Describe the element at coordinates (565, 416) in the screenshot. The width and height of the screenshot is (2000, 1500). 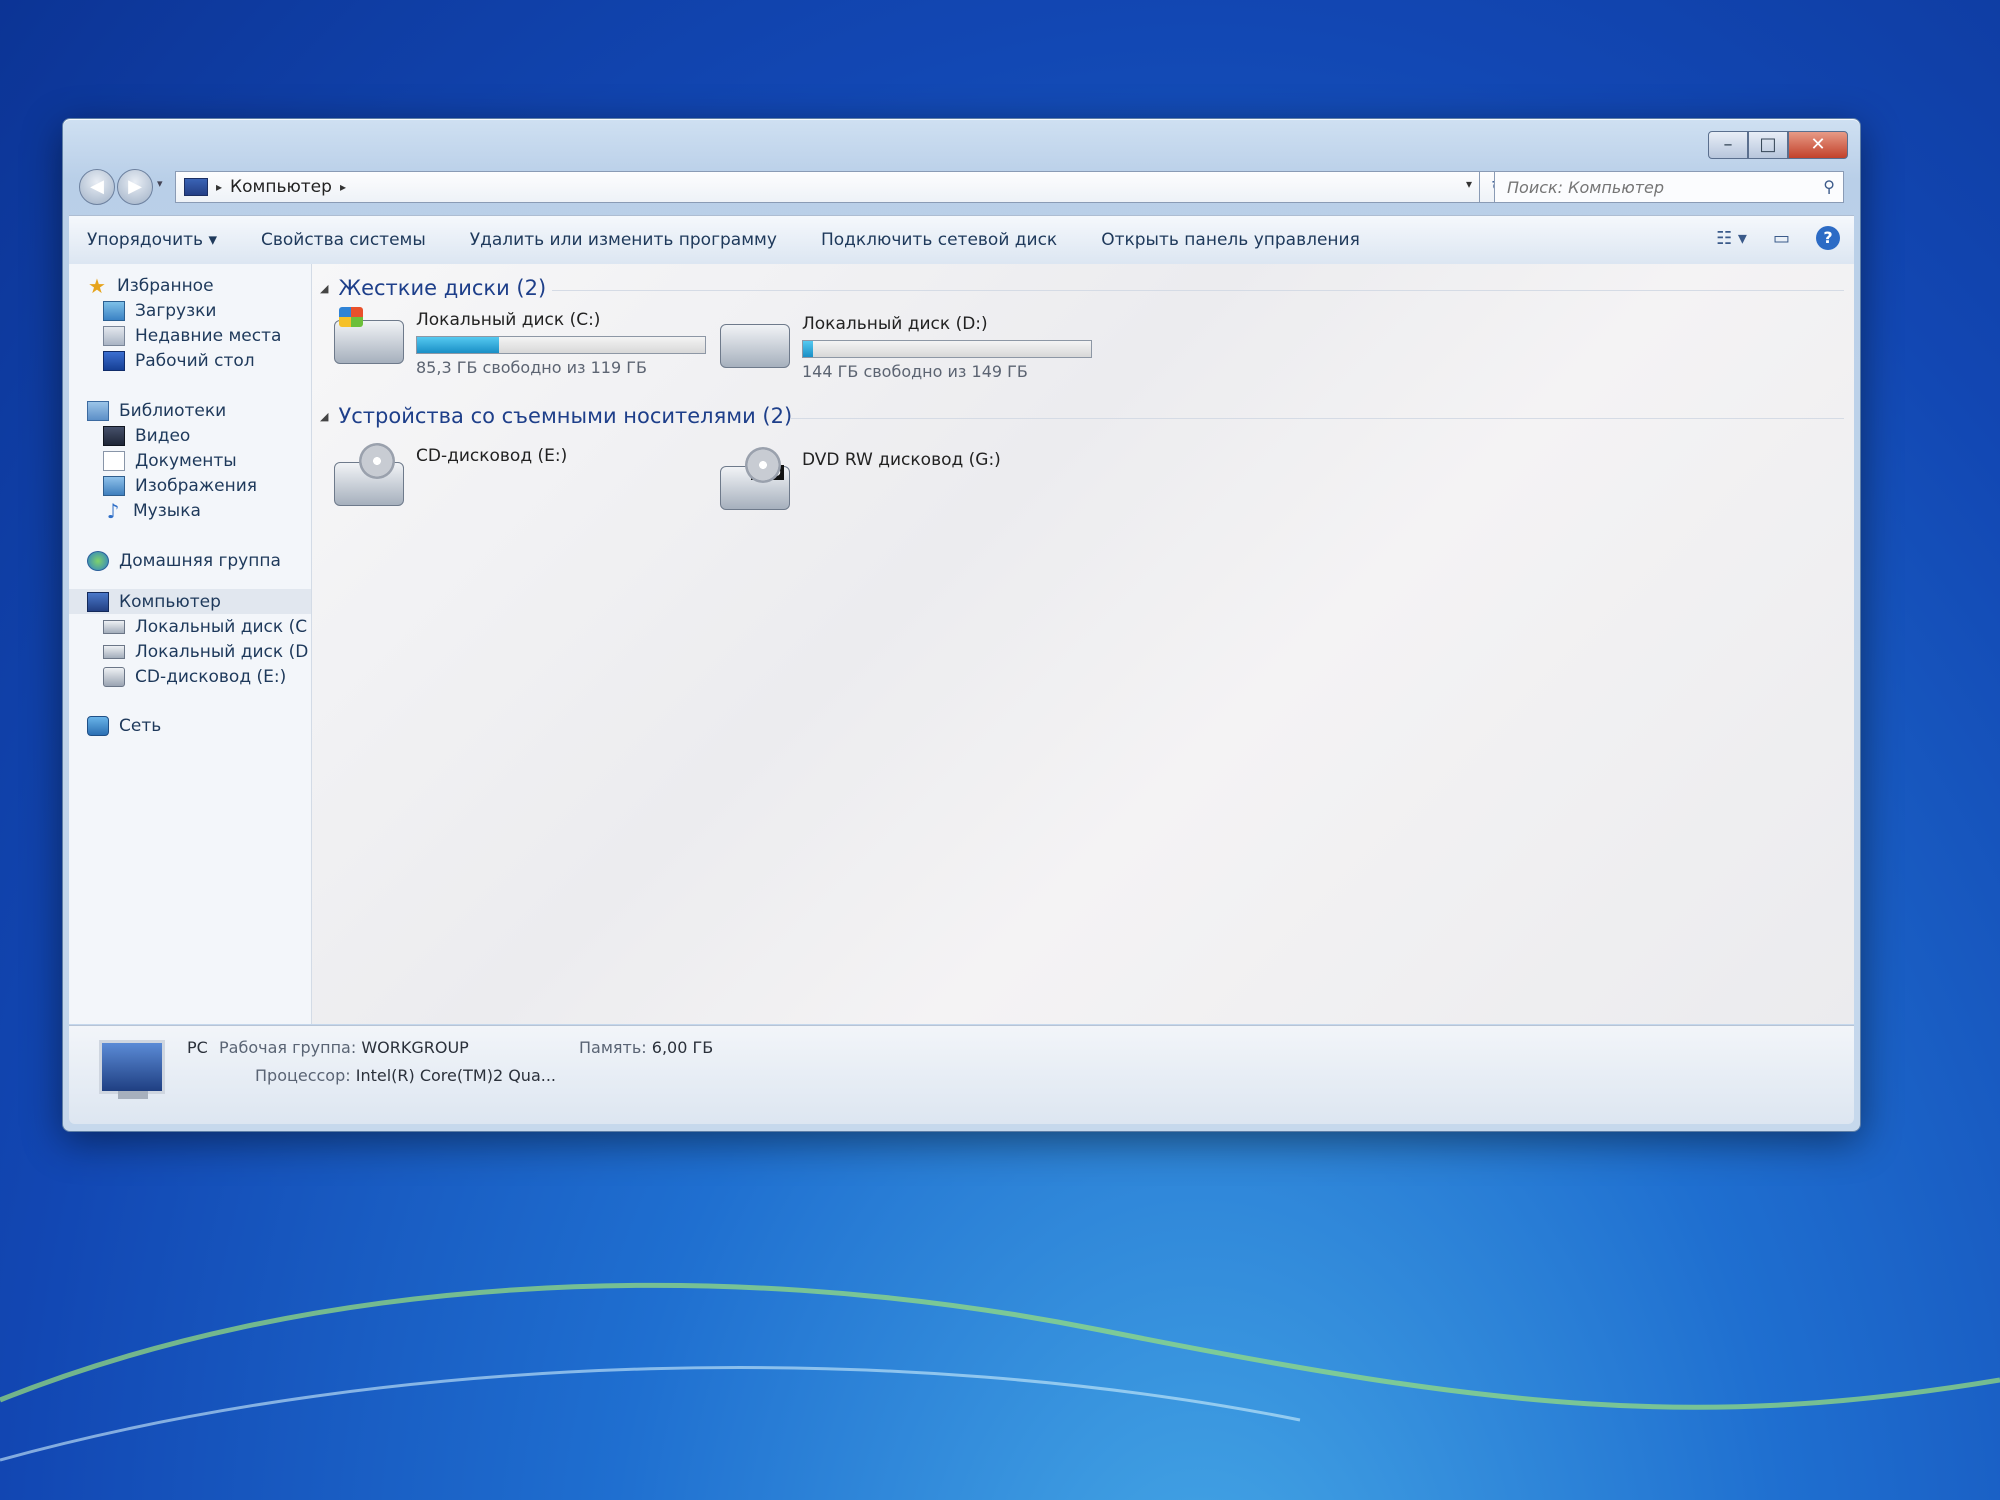
I see `group-header-label: Устройства со съемными носителями (2)` at that location.